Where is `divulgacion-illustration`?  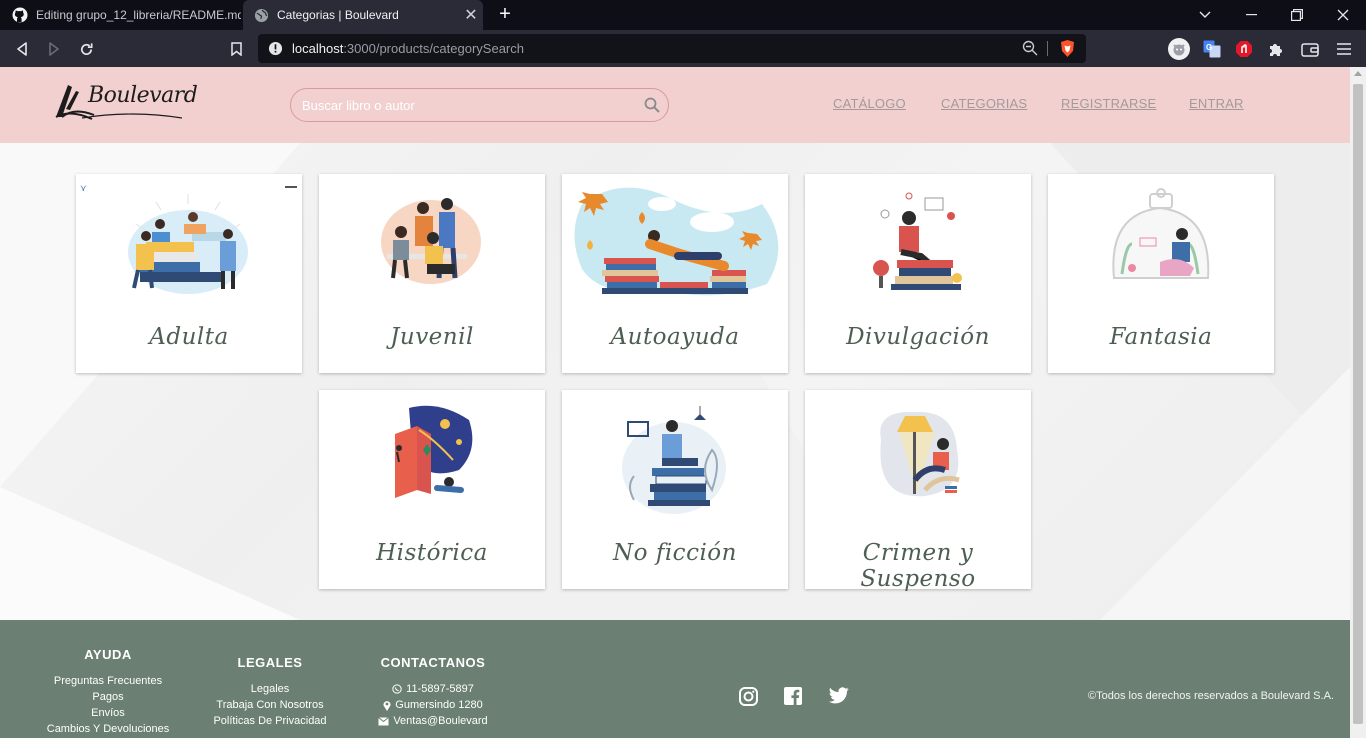
divulgacion-illustration is located at coordinates (917, 241).